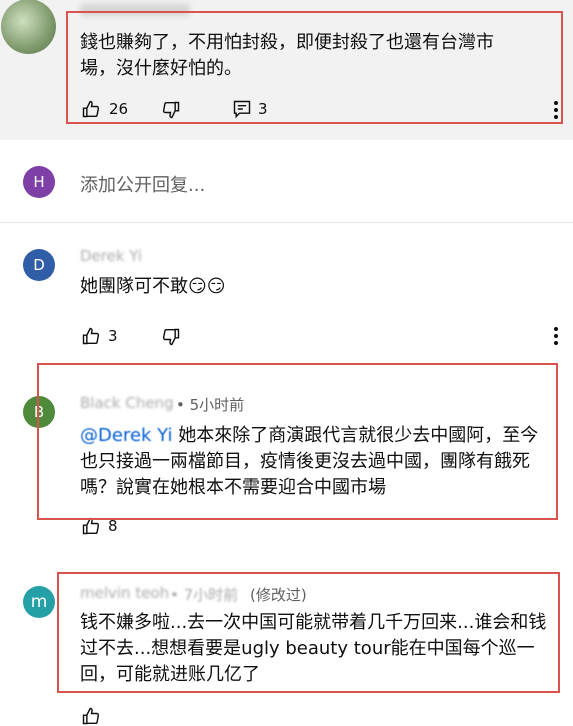 This screenshot has width=573, height=726. What do you see at coordinates (242, 109) in the screenshot?
I see `reply-icon` at bounding box center [242, 109].